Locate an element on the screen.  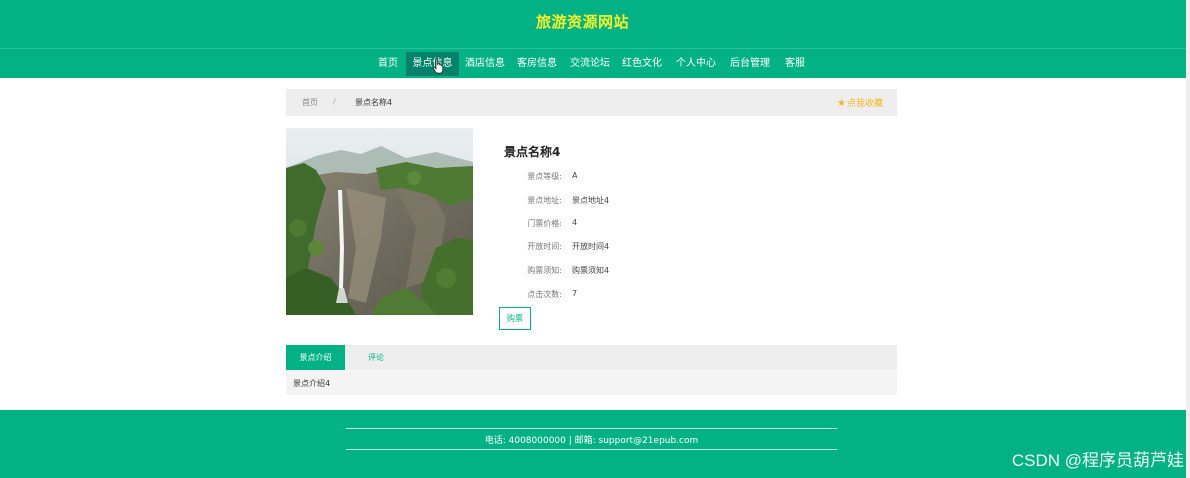
watermark: CSDN @程序员葫芦娃 is located at coordinates (1097, 460).